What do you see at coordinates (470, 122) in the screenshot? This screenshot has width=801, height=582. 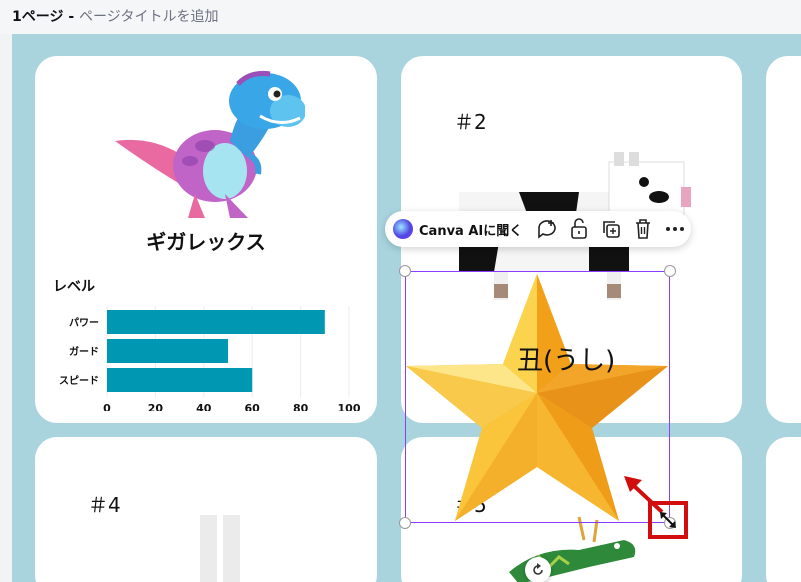 I see `card-2-label: ＃2` at bounding box center [470, 122].